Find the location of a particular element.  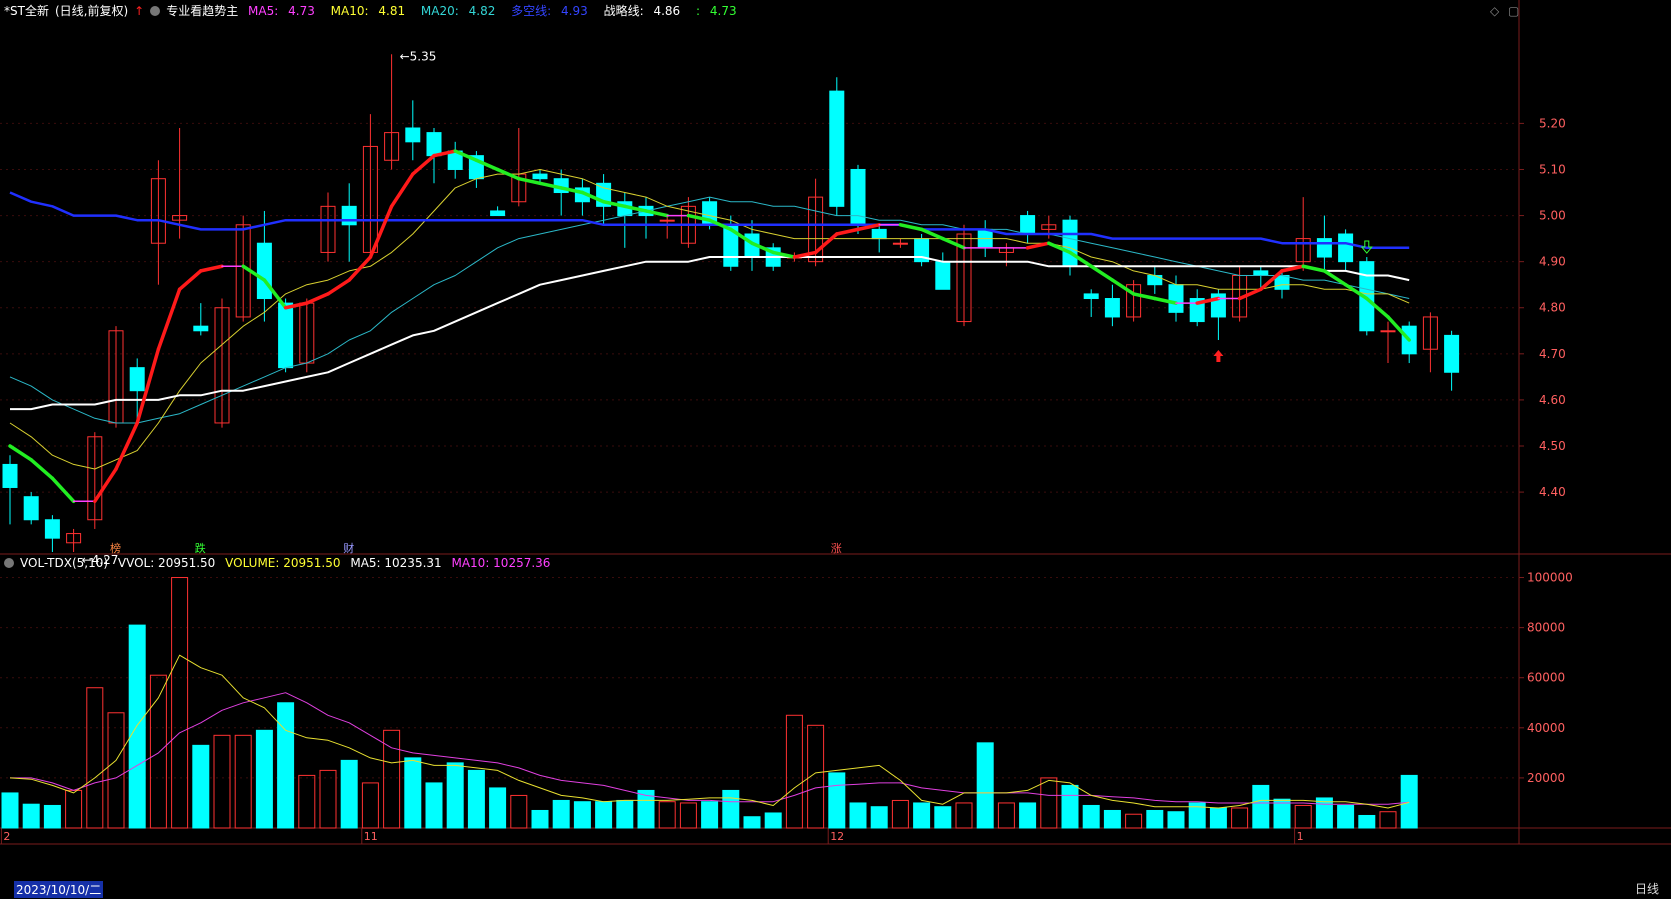

zlx-readout: 战略线: 4.86 is located at coordinates (645, 11).